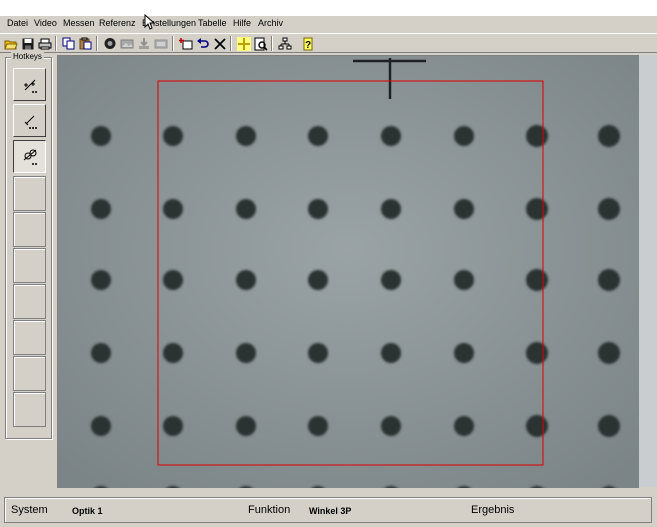  Describe the element at coordinates (79, 23) in the screenshot. I see `menu-messen: Messen` at that location.